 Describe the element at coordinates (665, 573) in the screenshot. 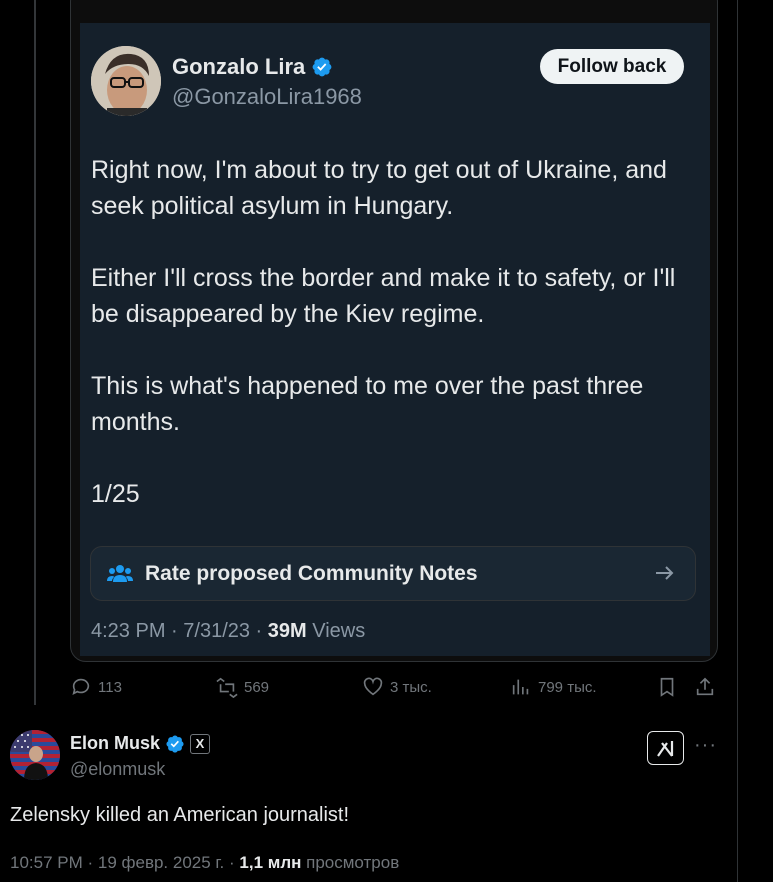

I see `arrow-right-icon` at that location.